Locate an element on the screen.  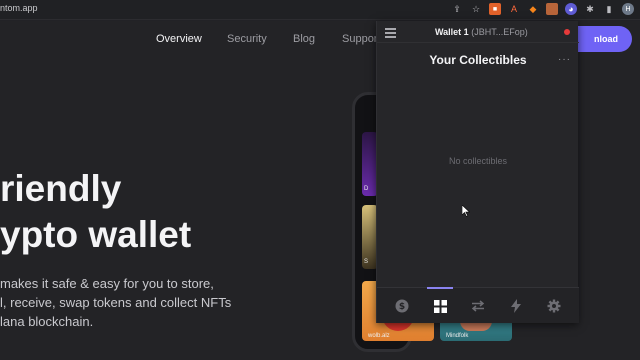
tab-swap is located at coordinates (478, 306).